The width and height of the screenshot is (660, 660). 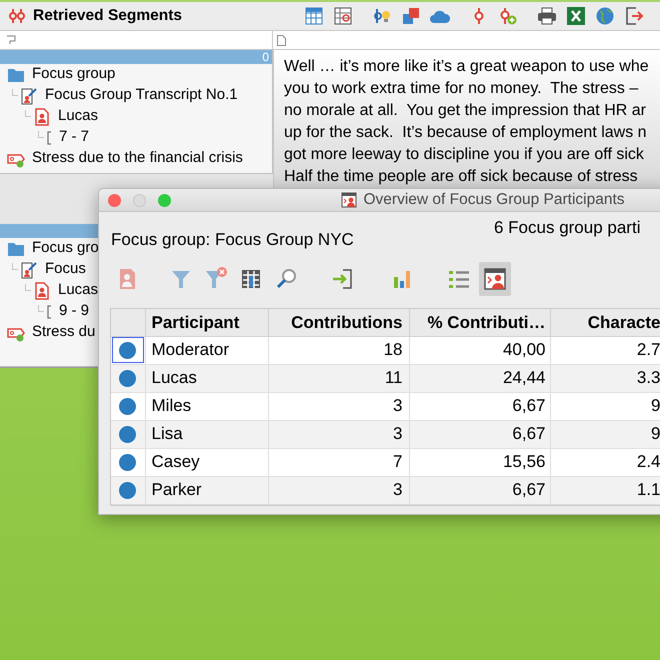 I want to click on tree-item: Stress due to the financial crisis, so click(x=137, y=158).